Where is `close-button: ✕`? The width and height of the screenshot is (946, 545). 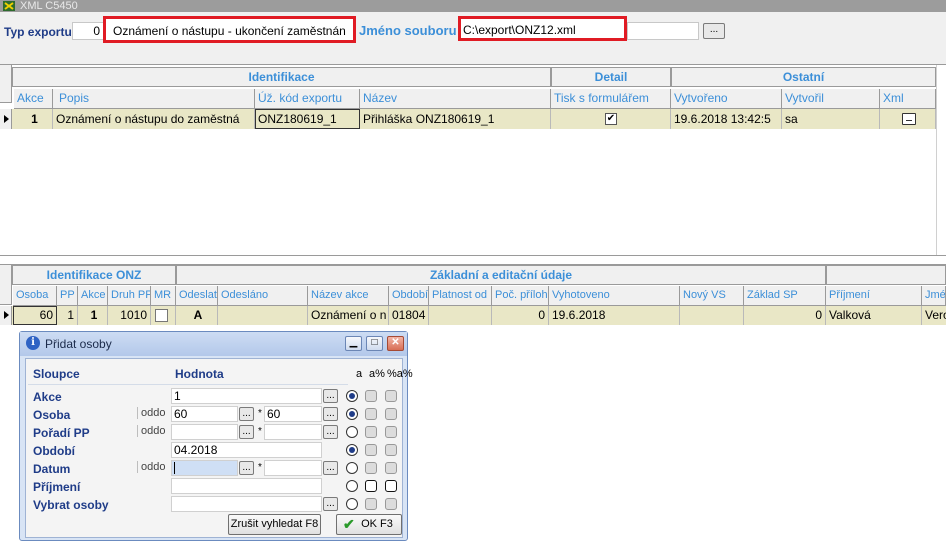
close-button: ✕ is located at coordinates (395, 343).